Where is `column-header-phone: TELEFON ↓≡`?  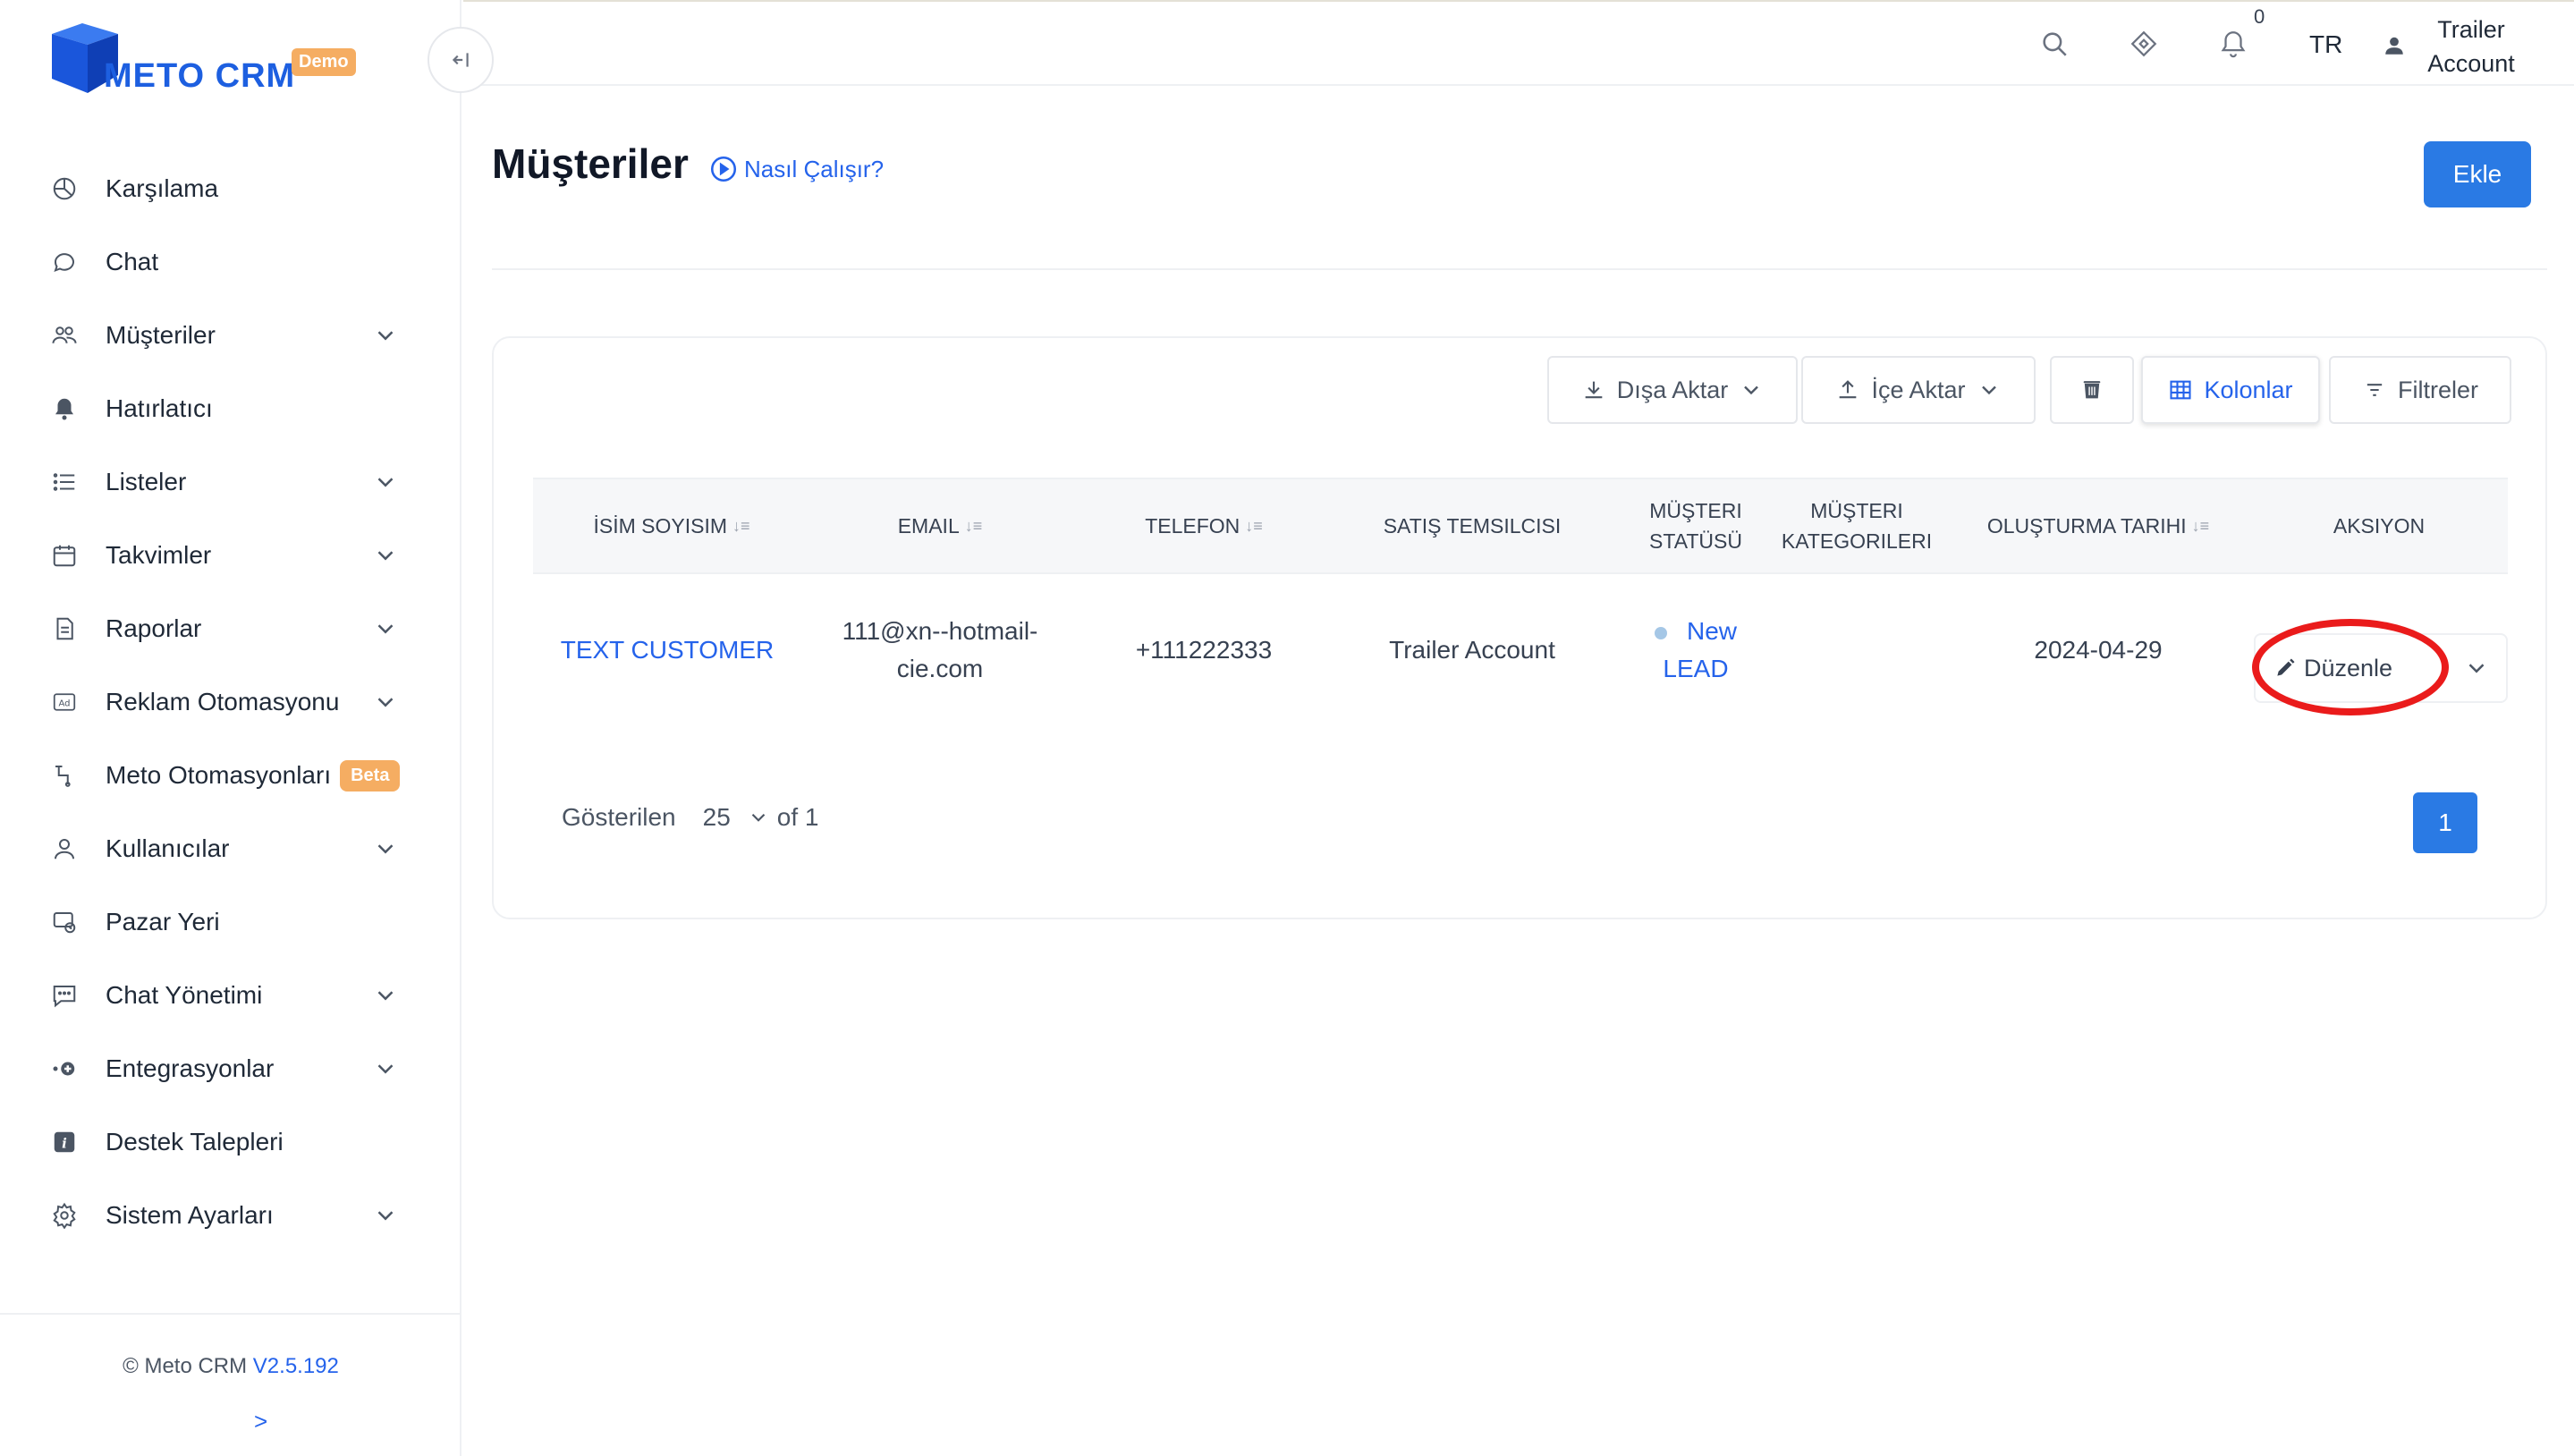 column-header-phone: TELEFON ↓≡ is located at coordinates (1204, 525).